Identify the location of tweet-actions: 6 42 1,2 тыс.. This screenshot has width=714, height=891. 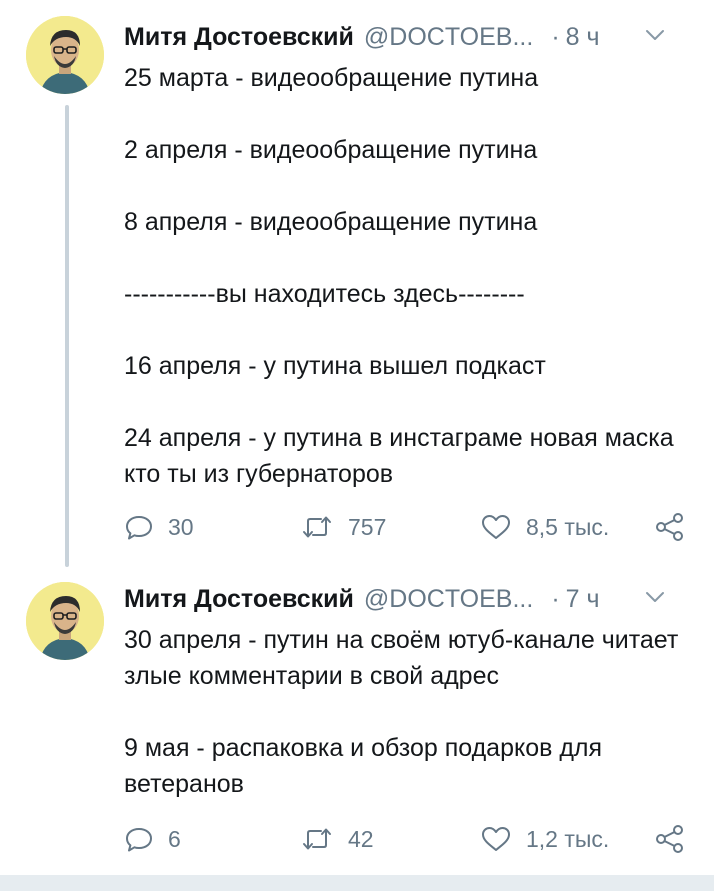
(409, 839).